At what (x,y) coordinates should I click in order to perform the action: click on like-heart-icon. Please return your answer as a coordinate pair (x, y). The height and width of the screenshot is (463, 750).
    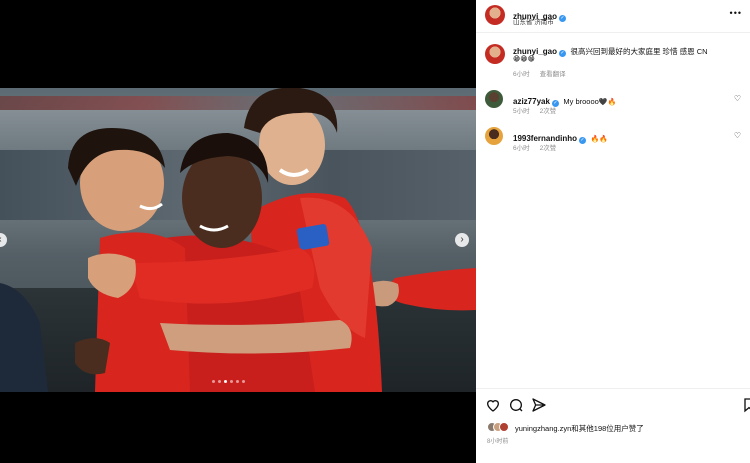
    Looking at the image, I should click on (493, 405).